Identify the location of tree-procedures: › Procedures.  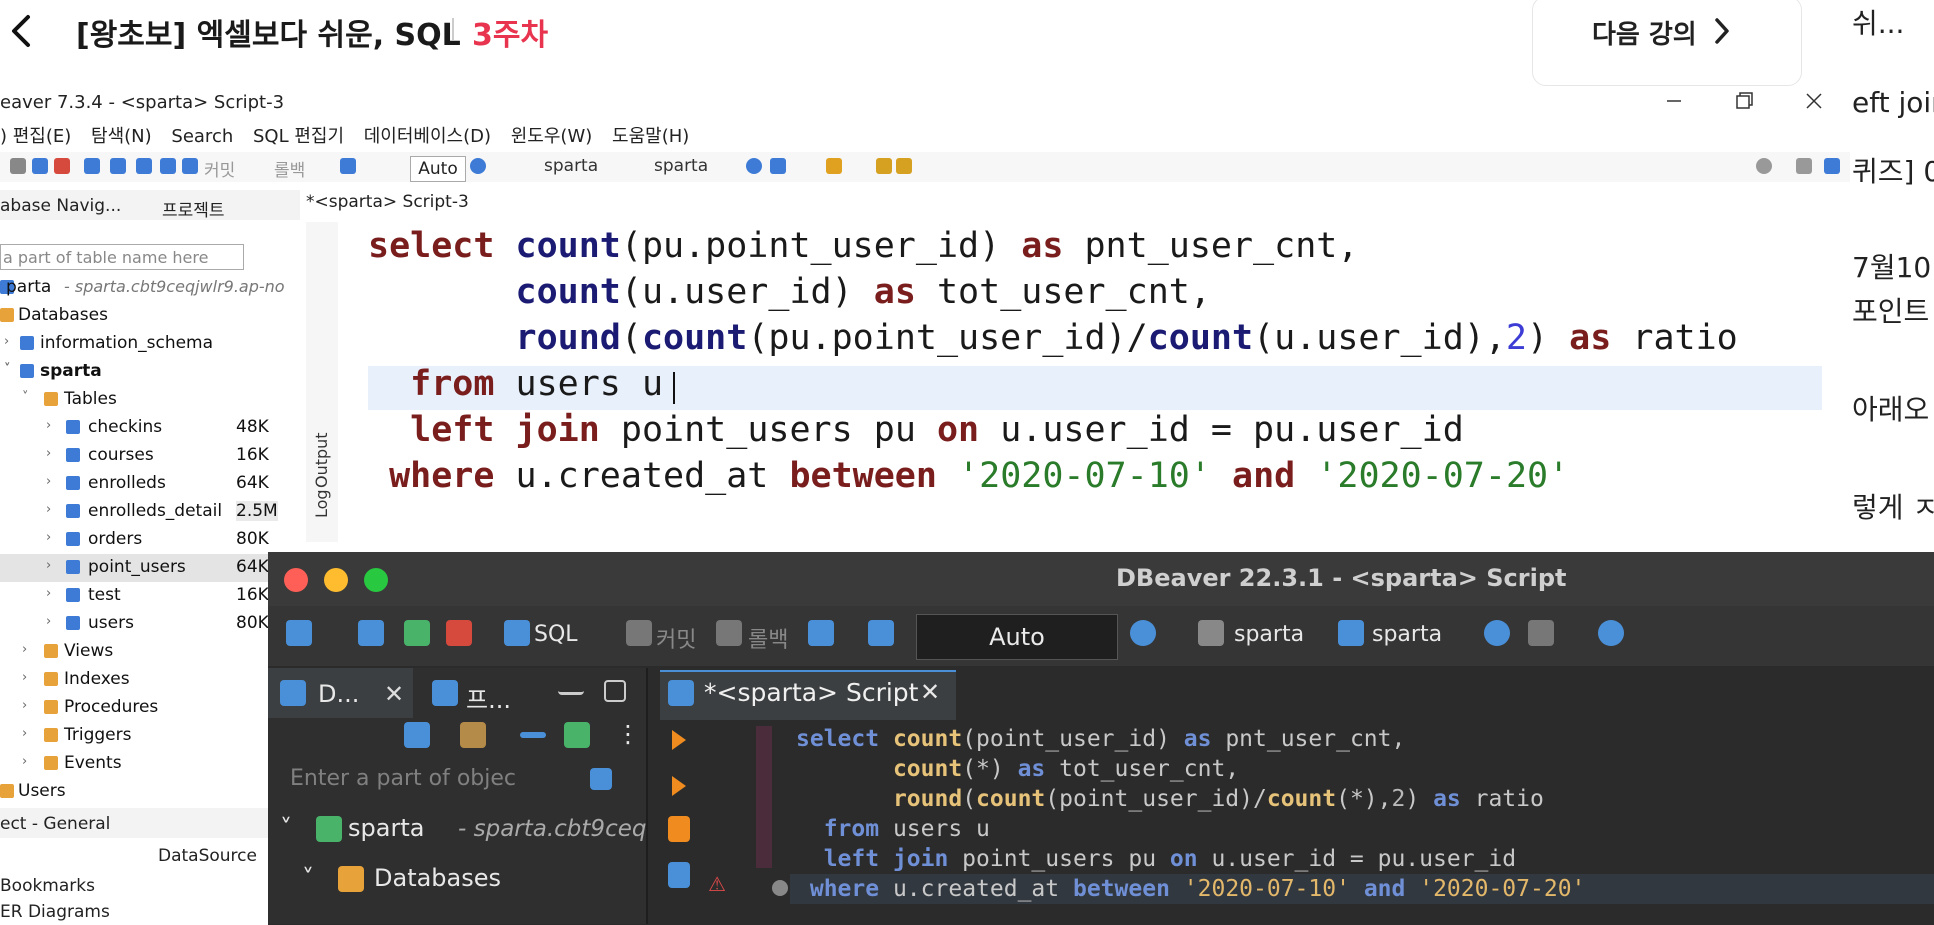
(135, 708).